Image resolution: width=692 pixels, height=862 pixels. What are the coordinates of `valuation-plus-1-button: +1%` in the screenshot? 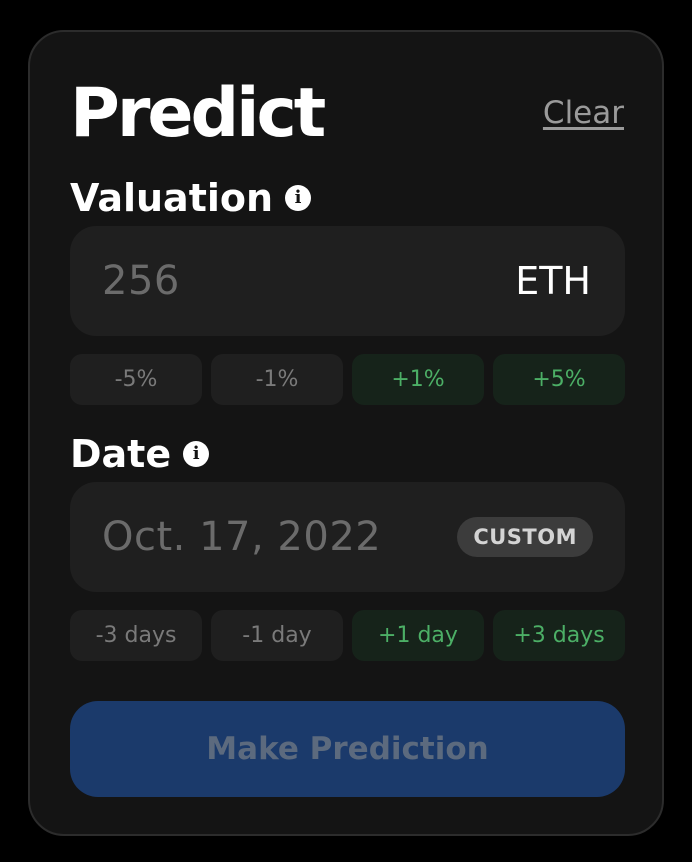 It's located at (418, 379).